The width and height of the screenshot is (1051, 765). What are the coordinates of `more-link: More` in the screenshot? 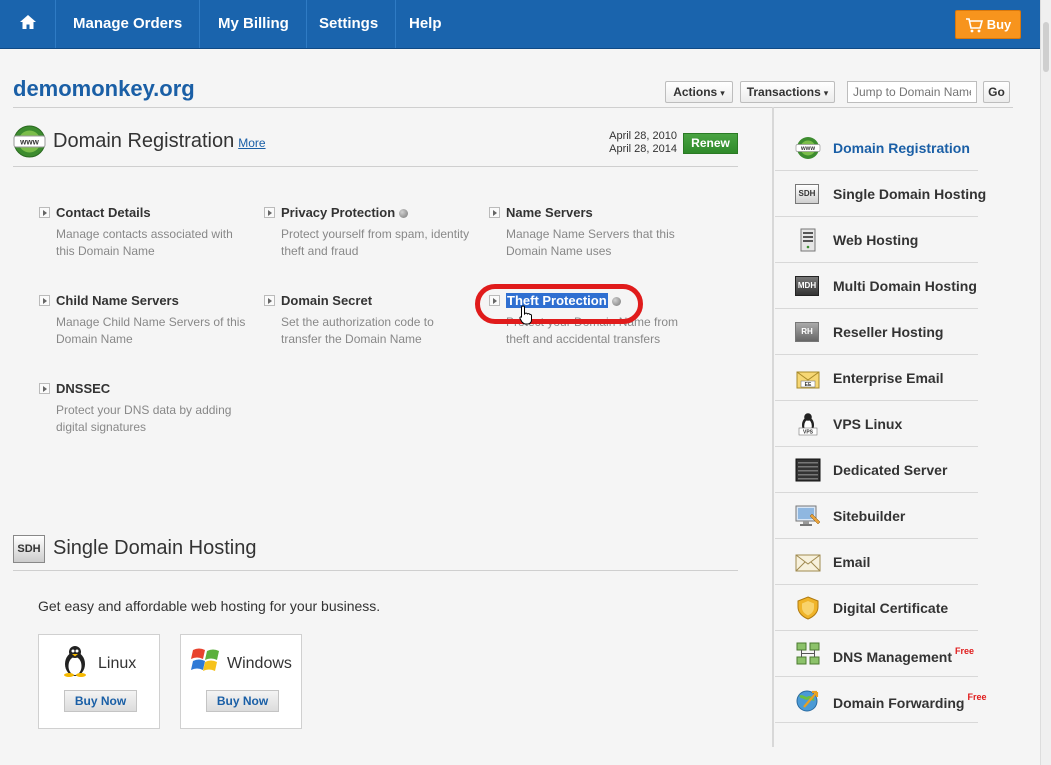 It's located at (251, 143).